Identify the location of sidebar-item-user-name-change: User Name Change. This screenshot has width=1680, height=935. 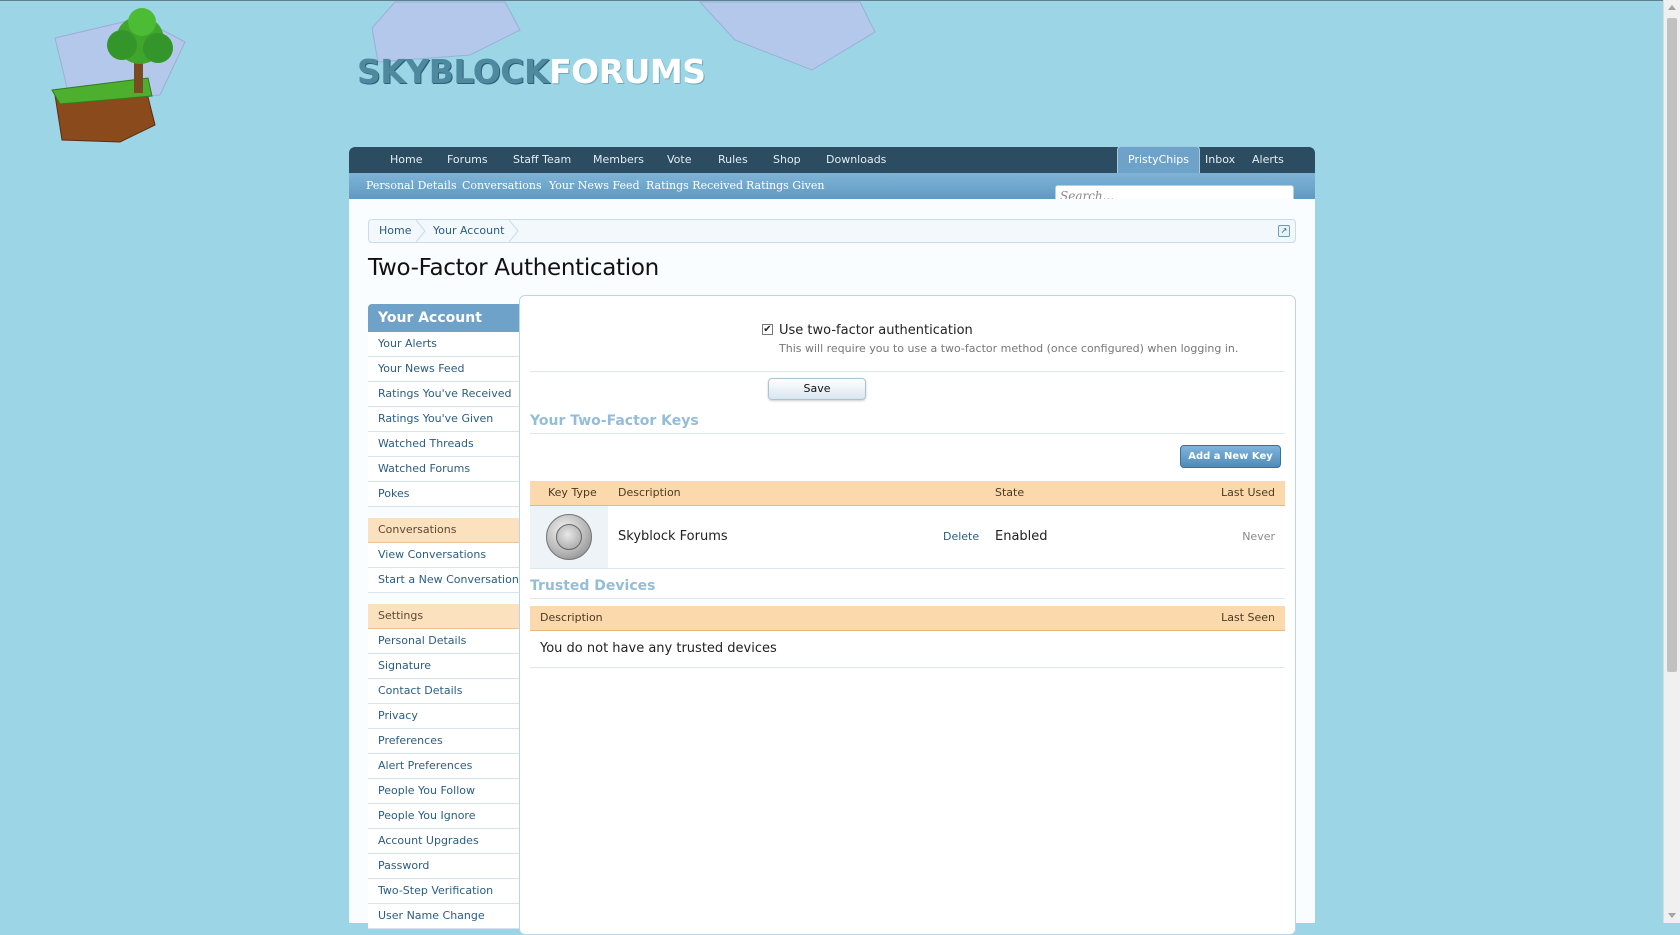
(443, 916).